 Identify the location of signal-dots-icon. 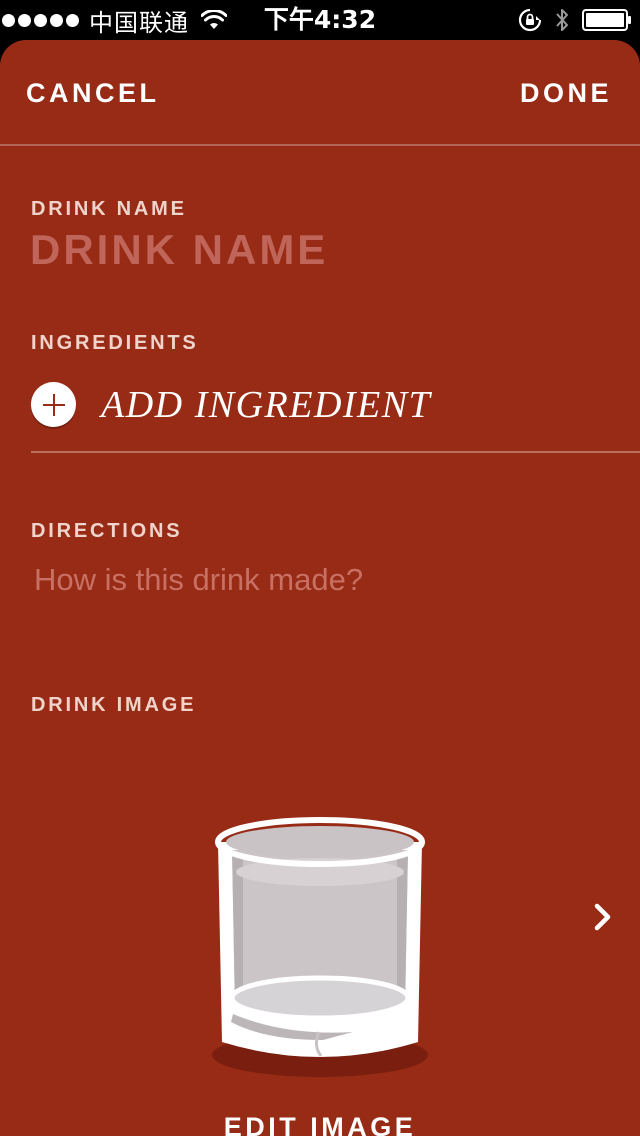
(40, 20).